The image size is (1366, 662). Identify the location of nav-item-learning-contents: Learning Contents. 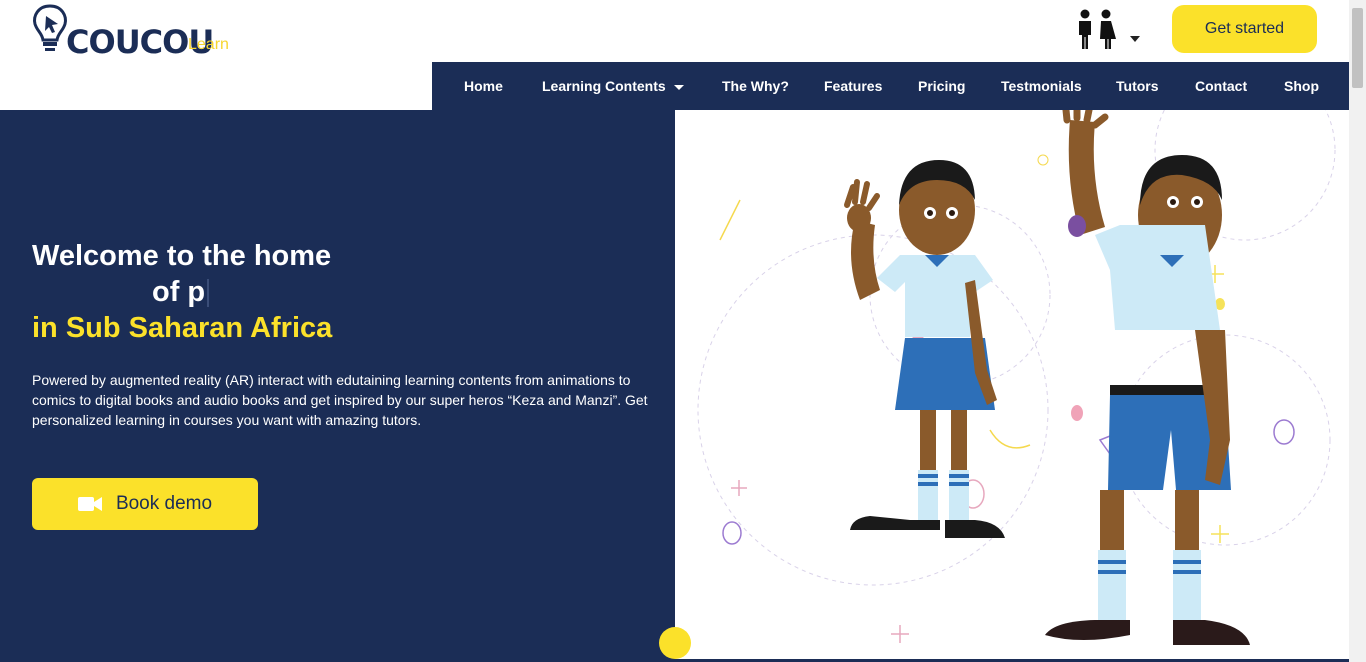
(613, 86).